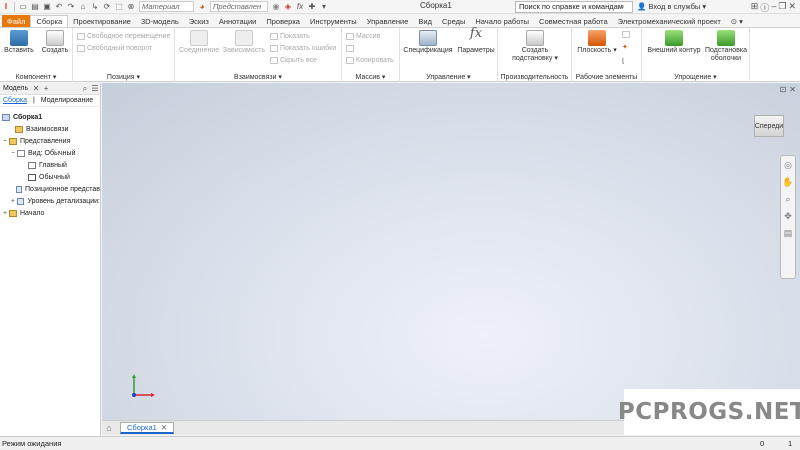 Image resolution: width=800 pixels, height=450 pixels. What do you see at coordinates (50, 129) in the screenshot?
I see `tree-node-relationships: Взаимосвязи` at bounding box center [50, 129].